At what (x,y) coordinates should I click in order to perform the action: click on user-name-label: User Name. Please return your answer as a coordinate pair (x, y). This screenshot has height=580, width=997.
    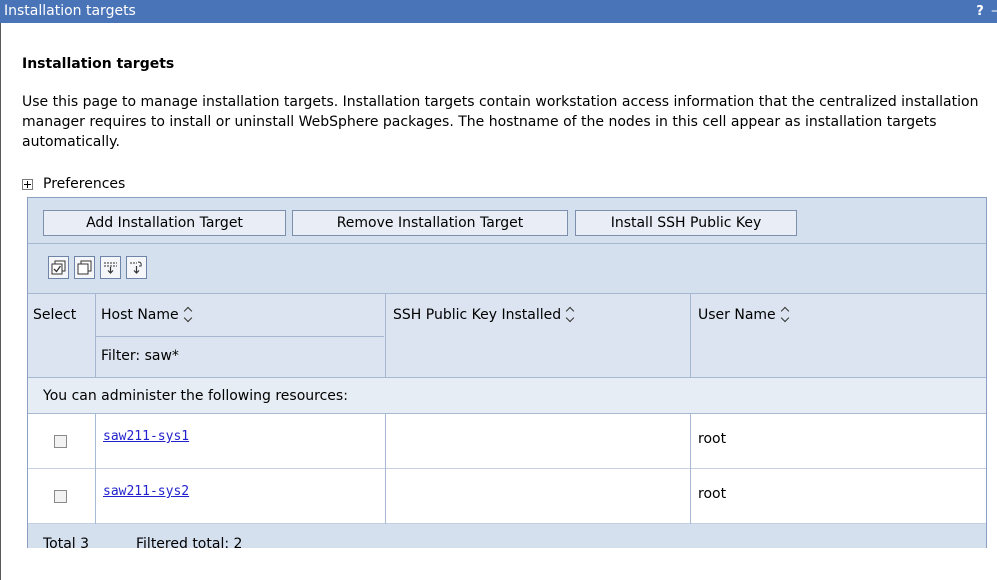
    Looking at the image, I should click on (737, 315).